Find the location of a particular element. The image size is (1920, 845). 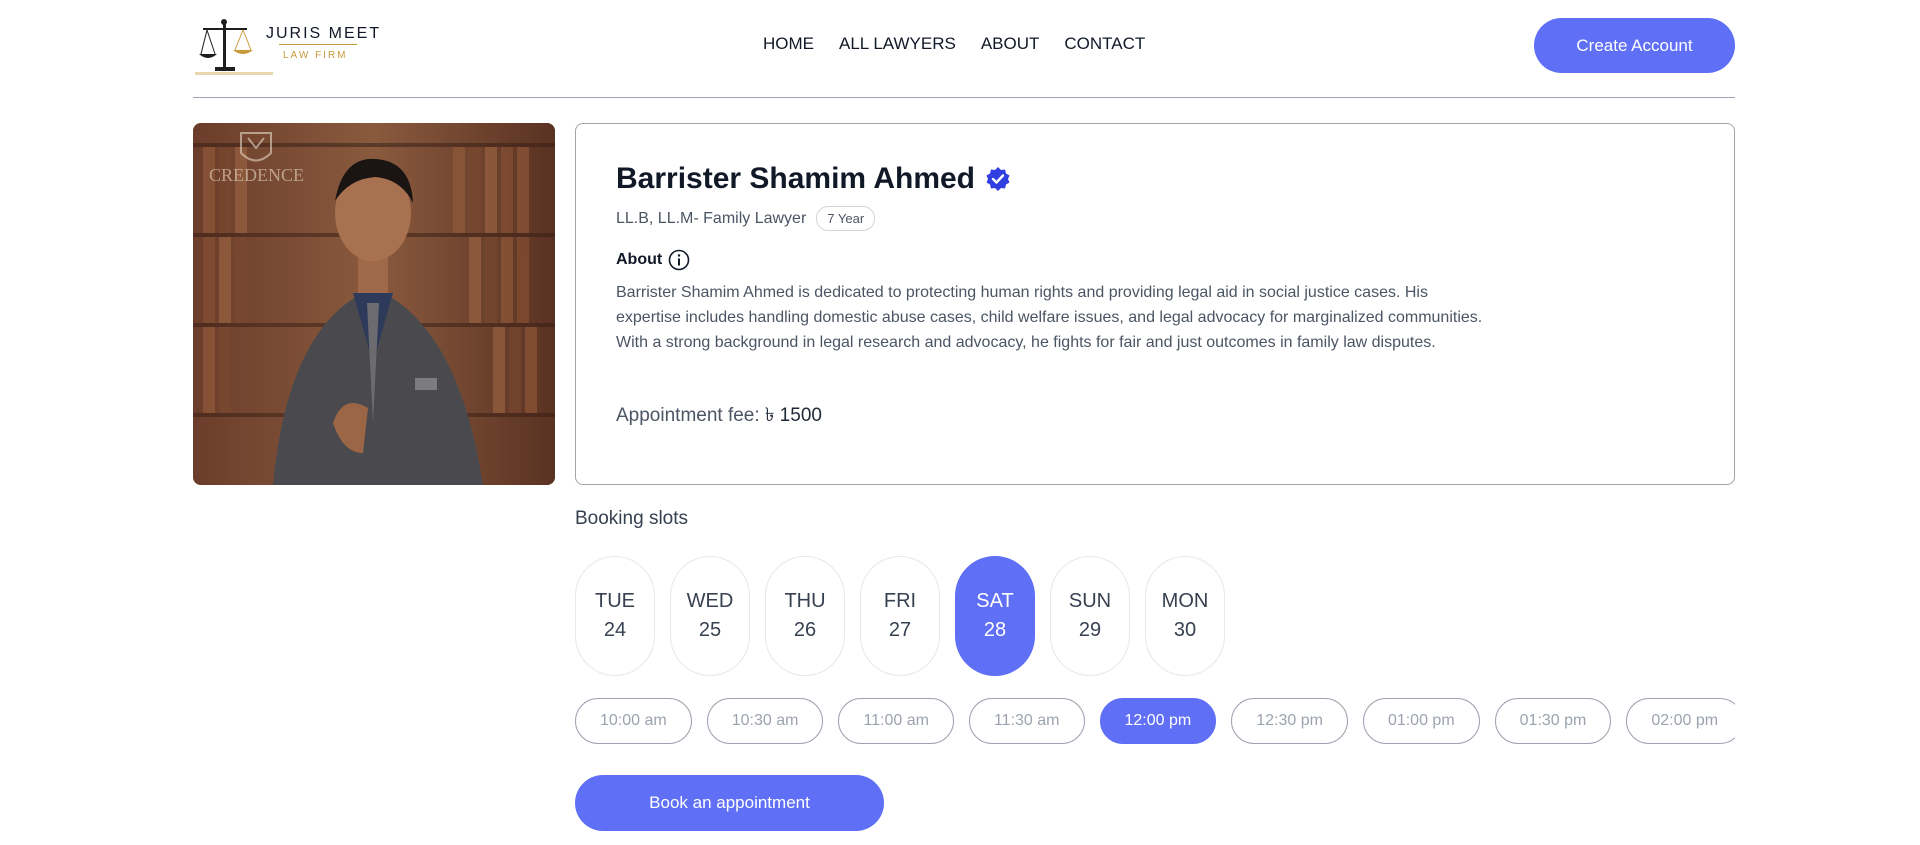

nav-home: HOME is located at coordinates (788, 44).